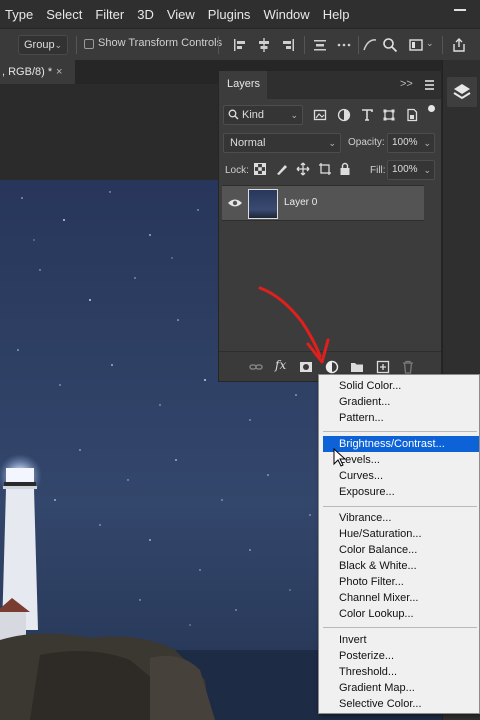 The height and width of the screenshot is (720, 480). Describe the element at coordinates (431, 108) in the screenshot. I see `filter-toggle` at that location.